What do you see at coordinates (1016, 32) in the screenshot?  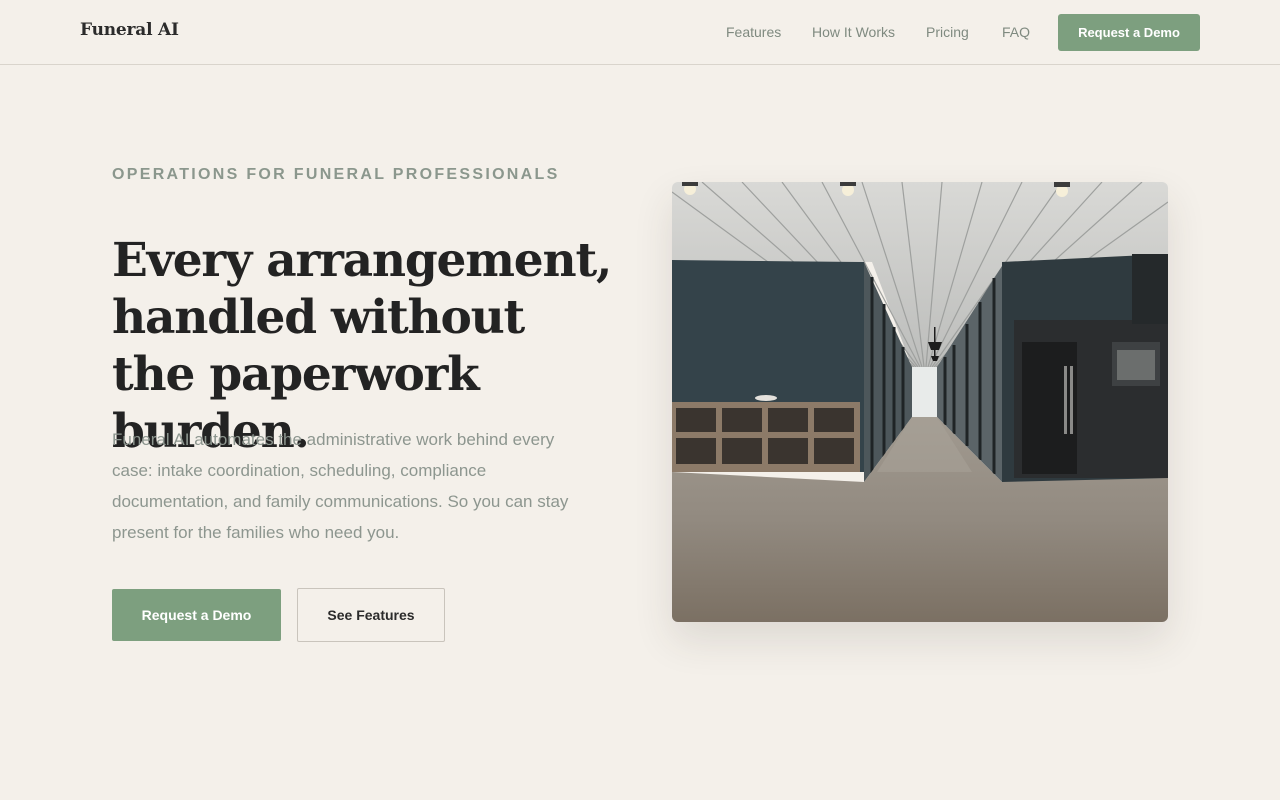 I see `nav-link-faq: FAQ` at bounding box center [1016, 32].